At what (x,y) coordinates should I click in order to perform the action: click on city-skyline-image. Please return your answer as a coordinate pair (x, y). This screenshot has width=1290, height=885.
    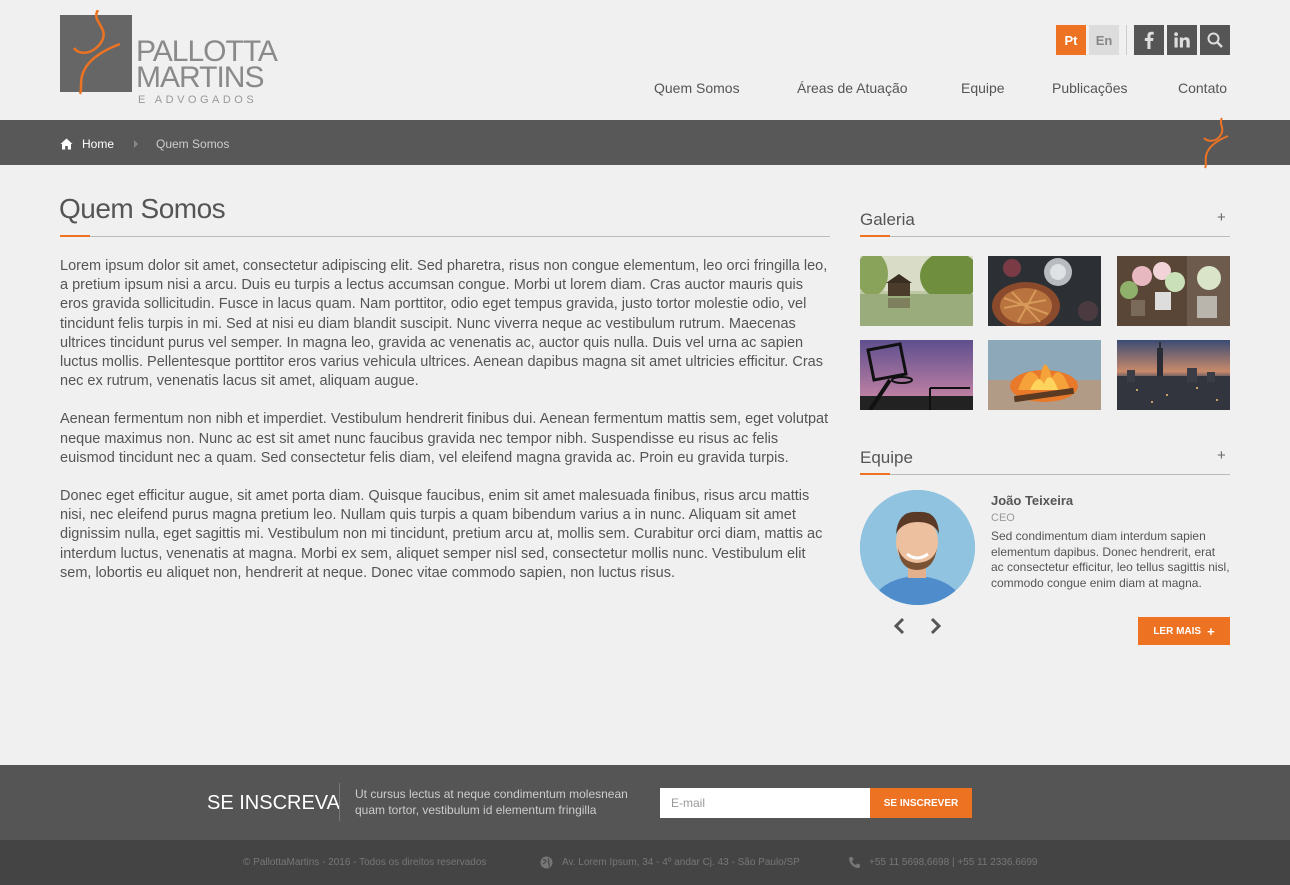
    Looking at the image, I should click on (1173, 375).